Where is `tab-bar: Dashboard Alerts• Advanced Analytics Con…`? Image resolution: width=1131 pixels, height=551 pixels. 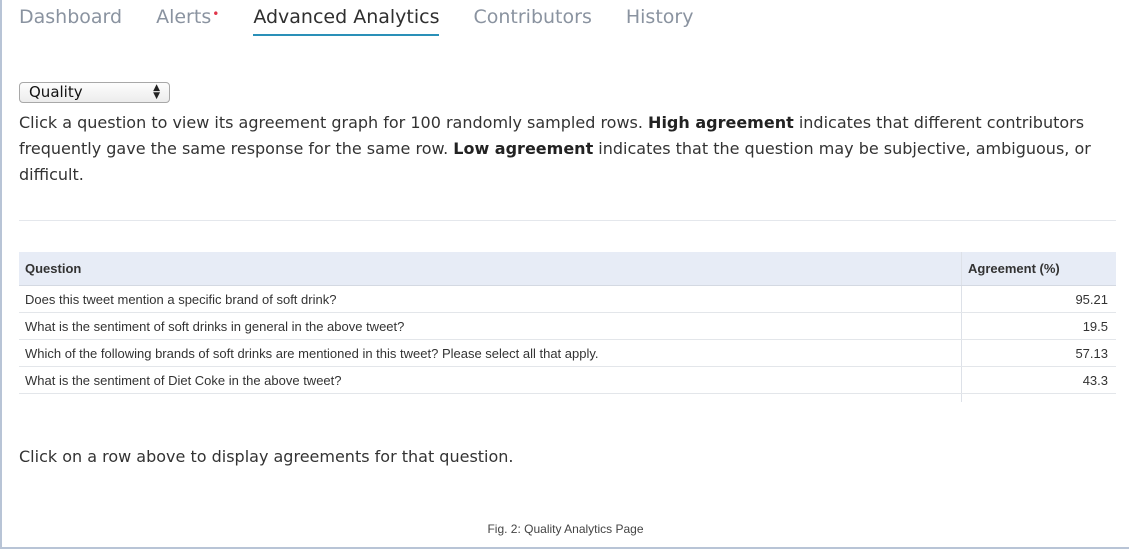
tab-bar: Dashboard Alerts• Advanced Analytics Con… is located at coordinates (373, 23).